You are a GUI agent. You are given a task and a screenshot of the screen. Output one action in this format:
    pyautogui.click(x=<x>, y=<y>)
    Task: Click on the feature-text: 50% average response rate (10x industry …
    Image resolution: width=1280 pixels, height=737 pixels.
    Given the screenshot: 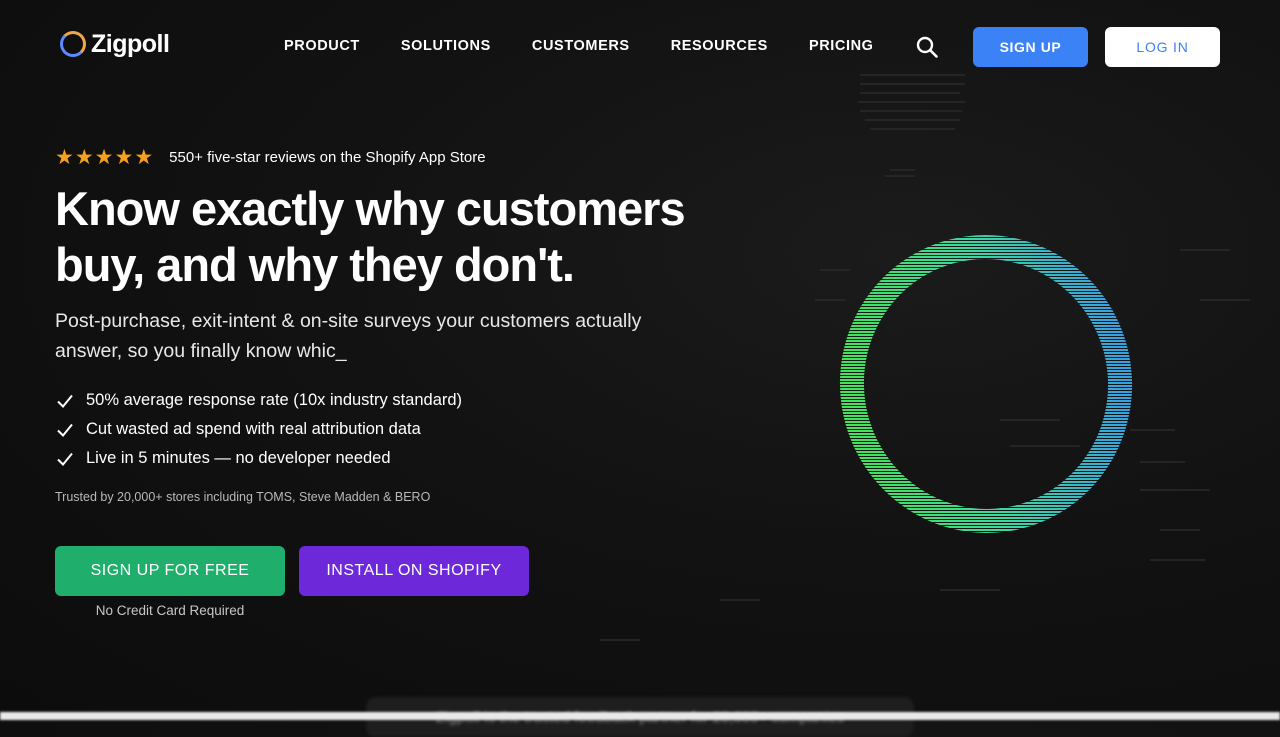 What is the action you would take?
    pyautogui.click(x=274, y=400)
    